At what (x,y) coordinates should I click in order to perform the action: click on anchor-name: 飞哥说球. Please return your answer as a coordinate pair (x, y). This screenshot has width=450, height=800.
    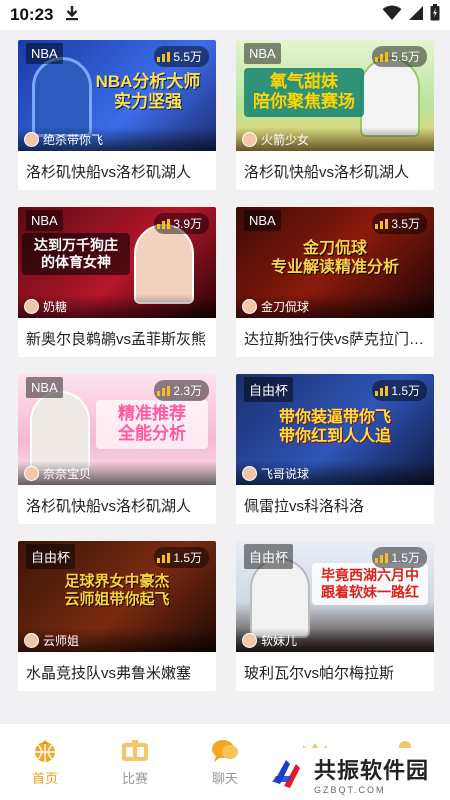
    Looking at the image, I should click on (285, 473).